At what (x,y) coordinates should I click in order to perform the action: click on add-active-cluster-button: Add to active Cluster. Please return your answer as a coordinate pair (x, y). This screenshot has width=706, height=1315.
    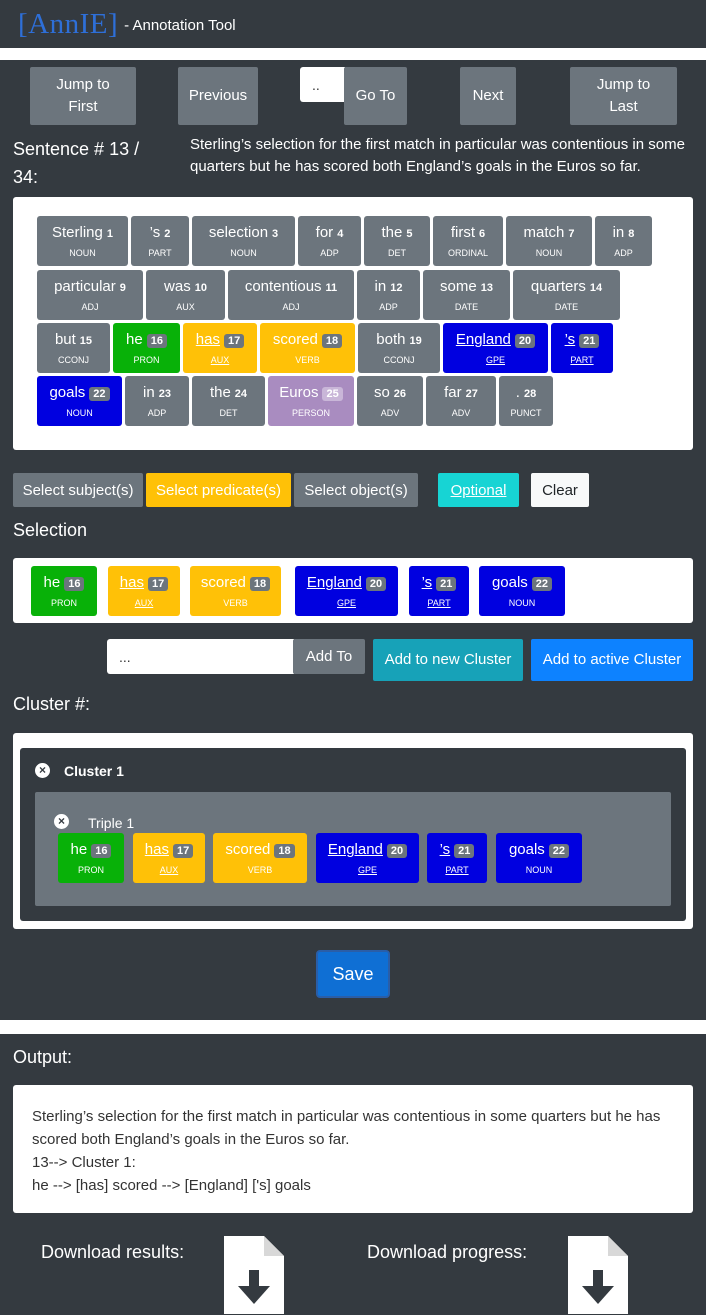
    Looking at the image, I should click on (612, 660).